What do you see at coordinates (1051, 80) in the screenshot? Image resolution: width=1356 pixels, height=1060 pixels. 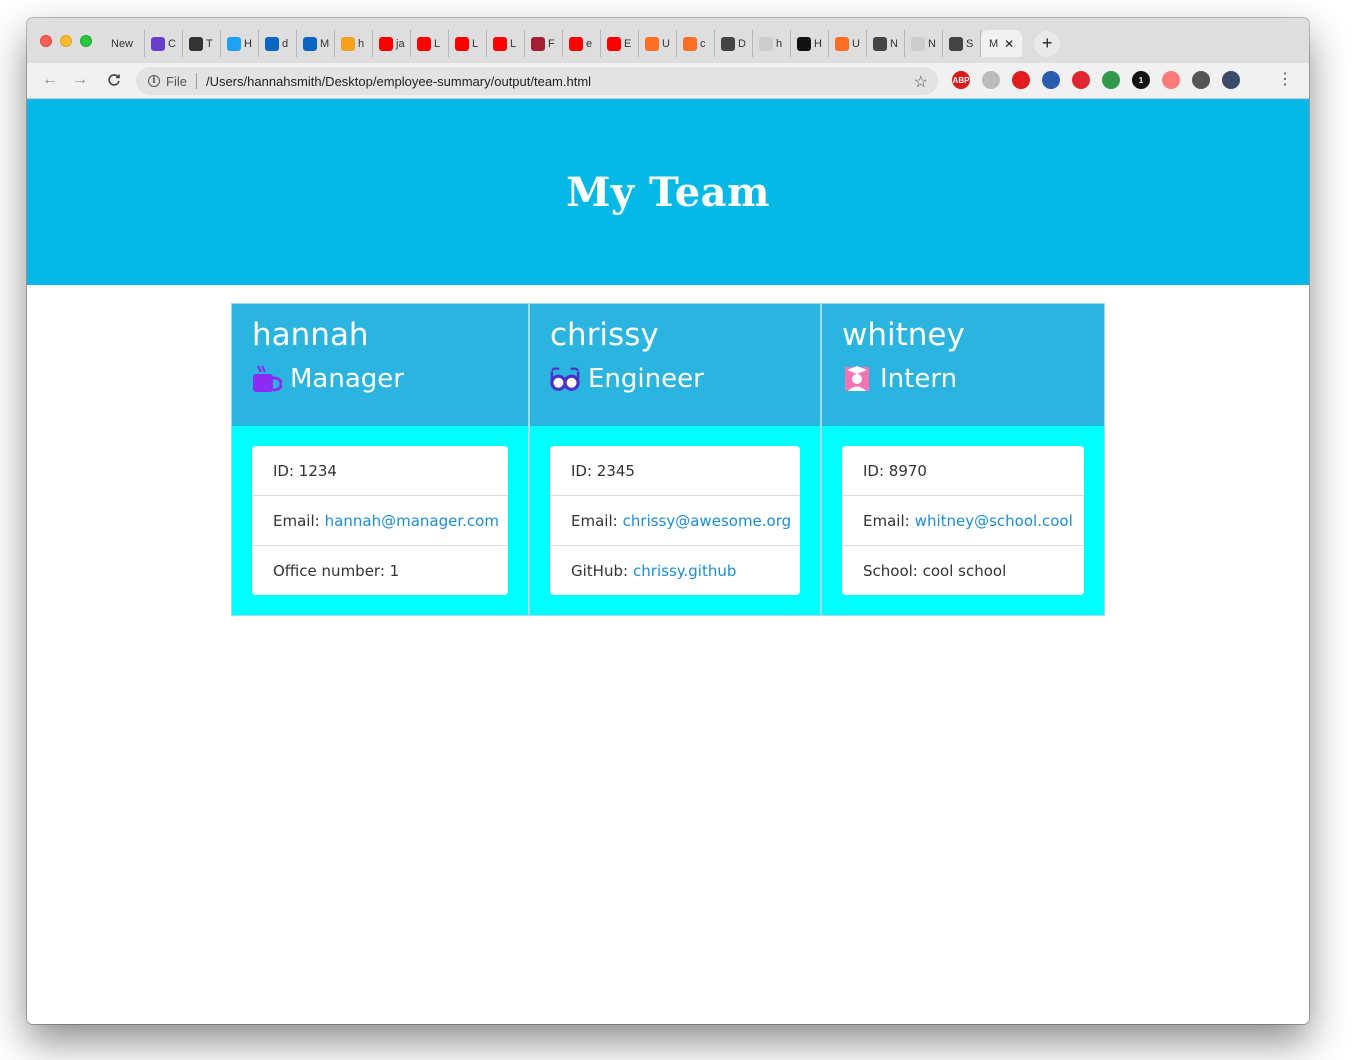 I see `translate-icon` at bounding box center [1051, 80].